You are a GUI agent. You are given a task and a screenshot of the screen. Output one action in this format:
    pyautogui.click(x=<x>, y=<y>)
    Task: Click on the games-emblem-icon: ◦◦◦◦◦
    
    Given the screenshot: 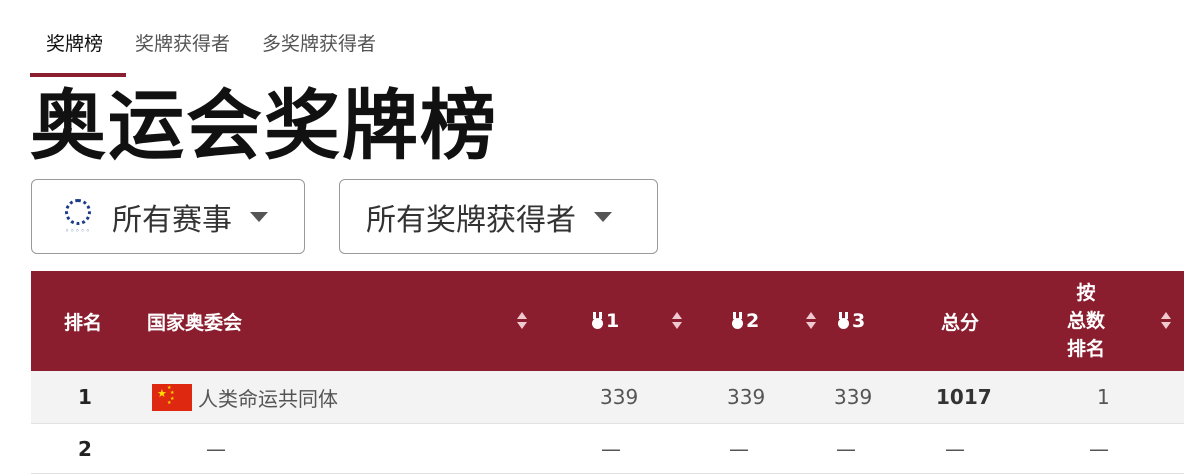 What is the action you would take?
    pyautogui.click(x=78, y=217)
    